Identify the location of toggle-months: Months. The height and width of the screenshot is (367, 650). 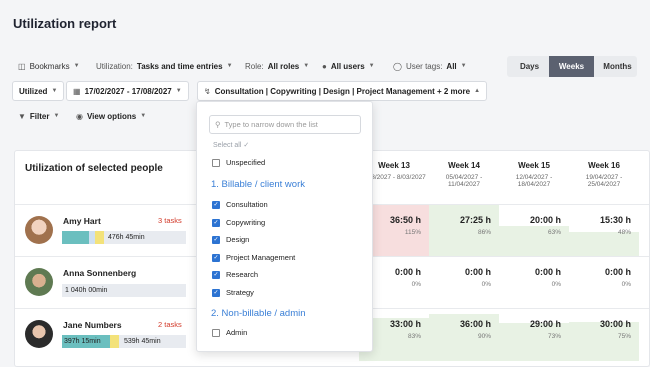
(617, 66).